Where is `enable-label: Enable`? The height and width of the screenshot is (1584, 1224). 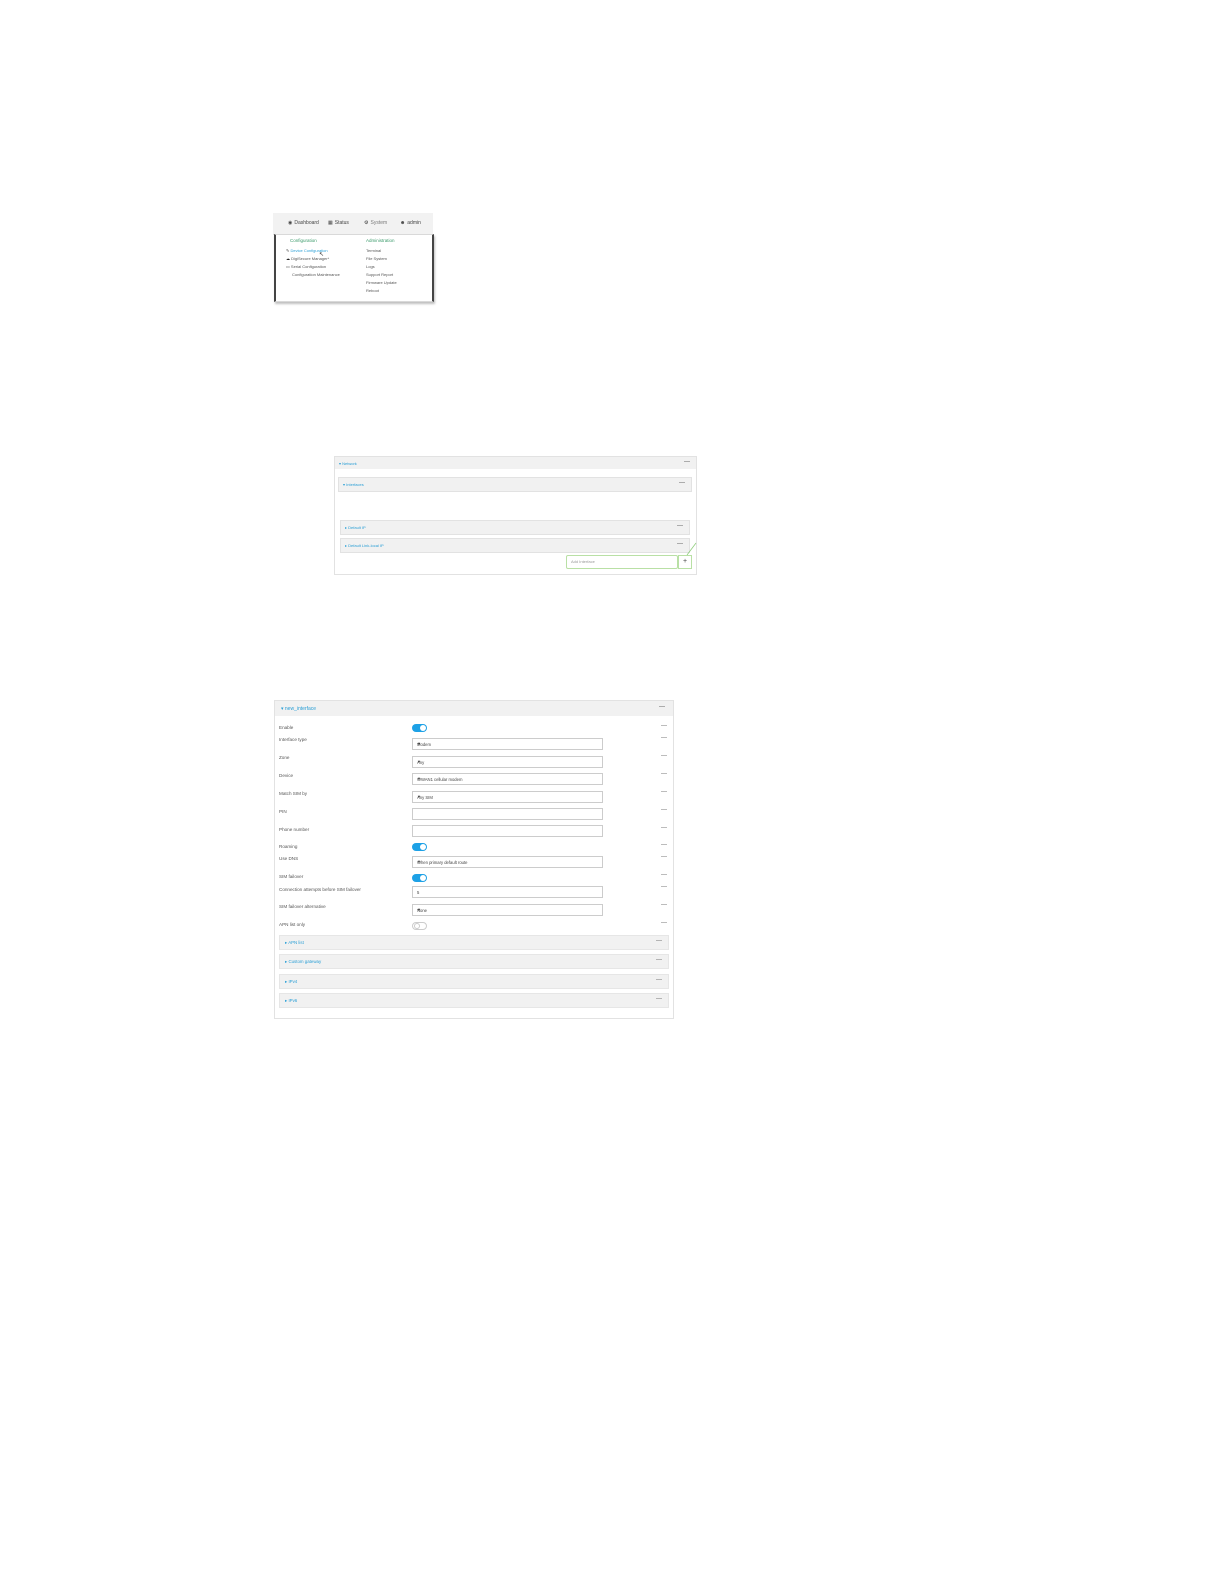
enable-label: Enable is located at coordinates (286, 727).